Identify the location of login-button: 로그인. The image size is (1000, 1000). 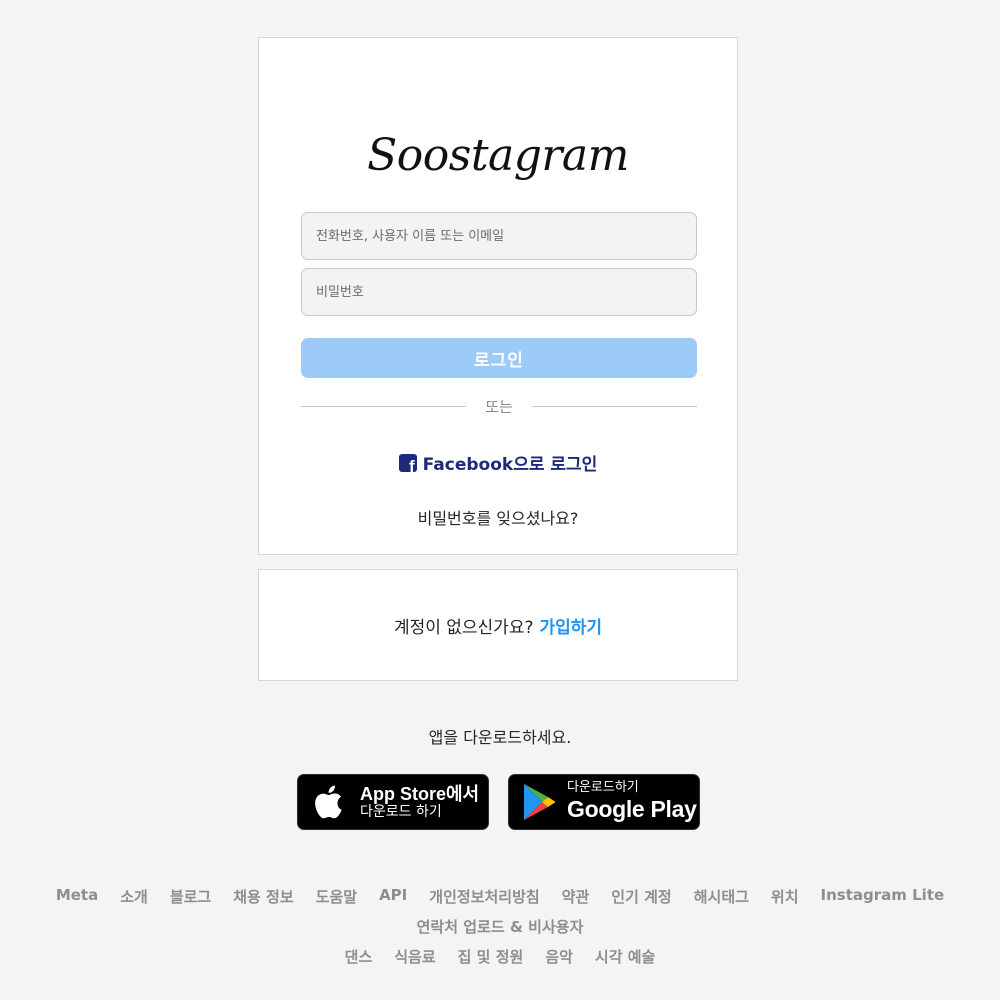
(499, 358).